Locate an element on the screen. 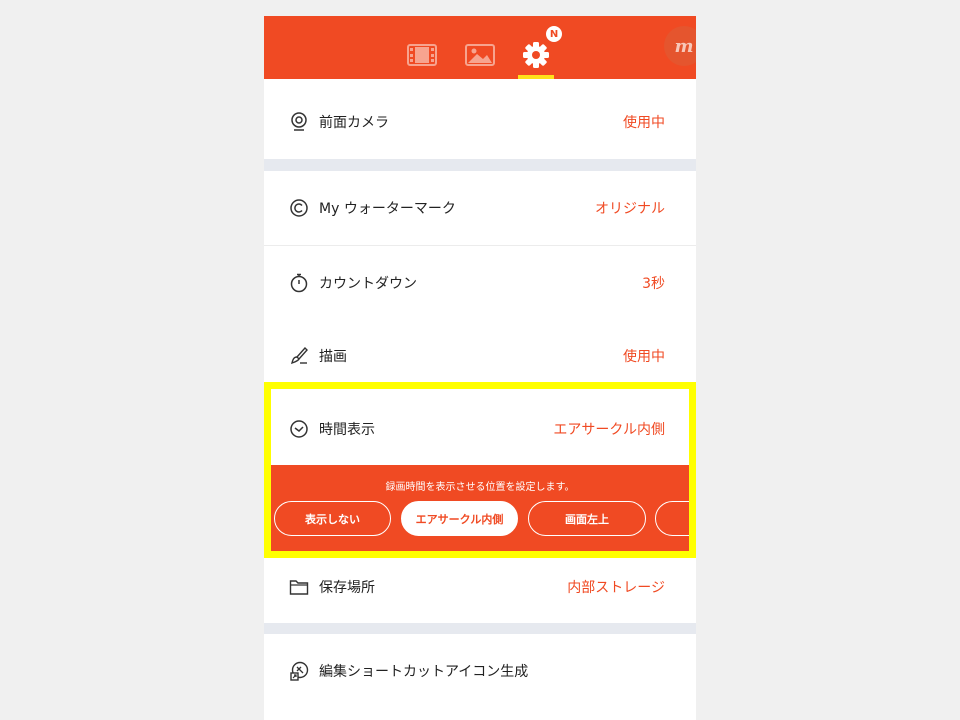 The image size is (960, 720). setting-label: 時間表示 is located at coordinates (347, 430).